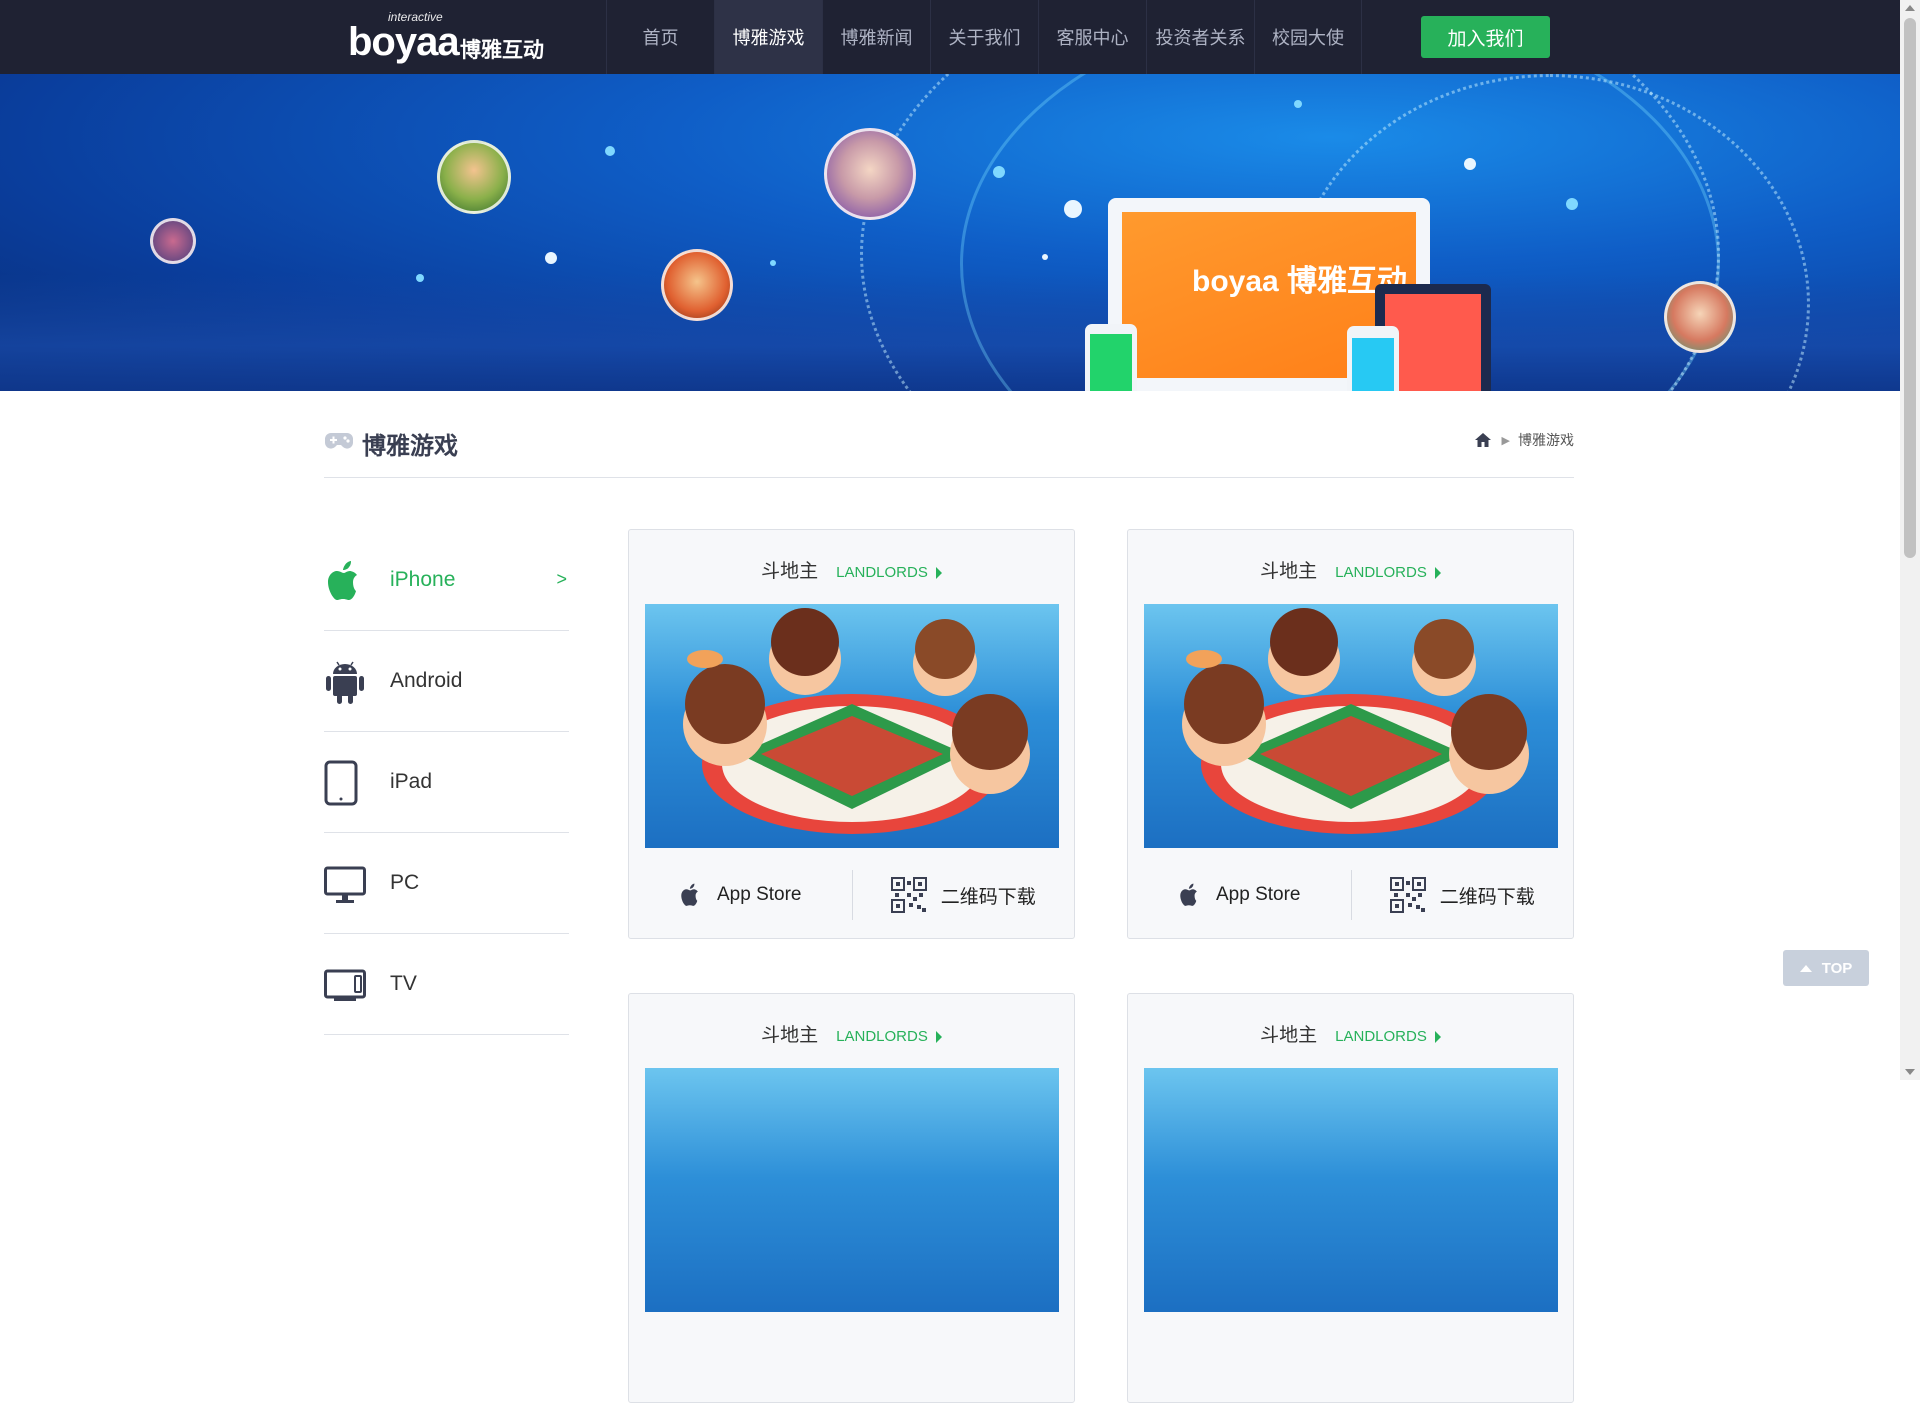 The image size is (1920, 1403). Describe the element at coordinates (345, 682) in the screenshot. I see `android-icon` at that location.